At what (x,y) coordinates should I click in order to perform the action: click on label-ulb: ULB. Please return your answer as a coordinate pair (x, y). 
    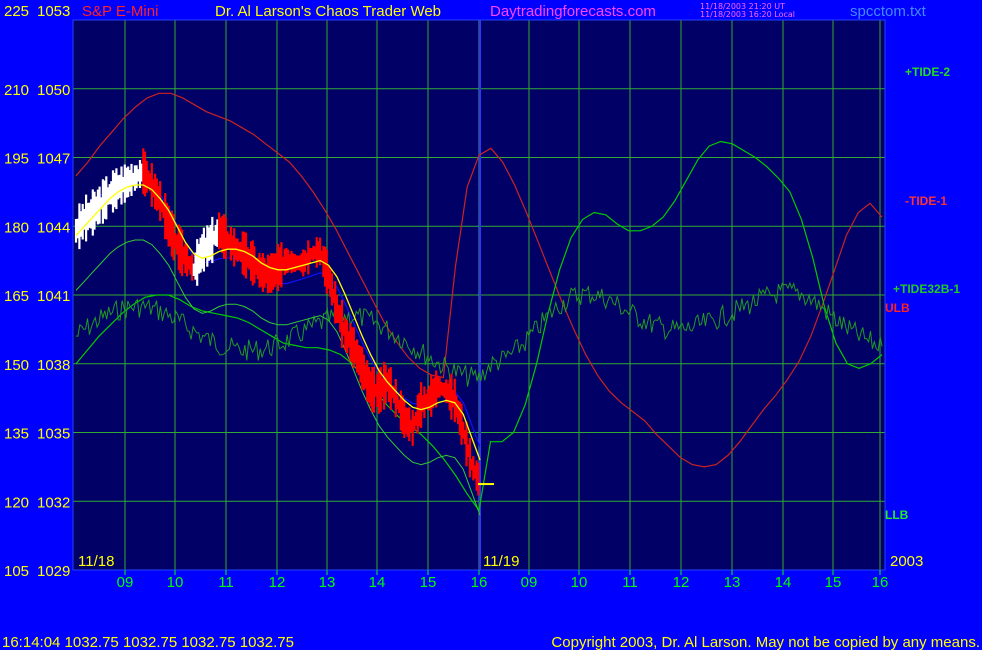
    Looking at the image, I should click on (897, 308).